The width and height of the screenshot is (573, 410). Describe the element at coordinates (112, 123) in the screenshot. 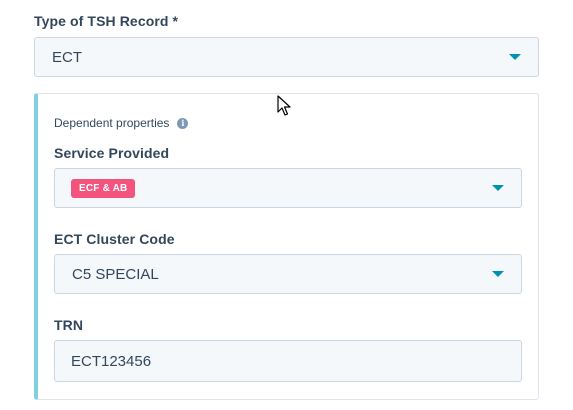

I see `dependent-properties-label: Dependent properties` at that location.